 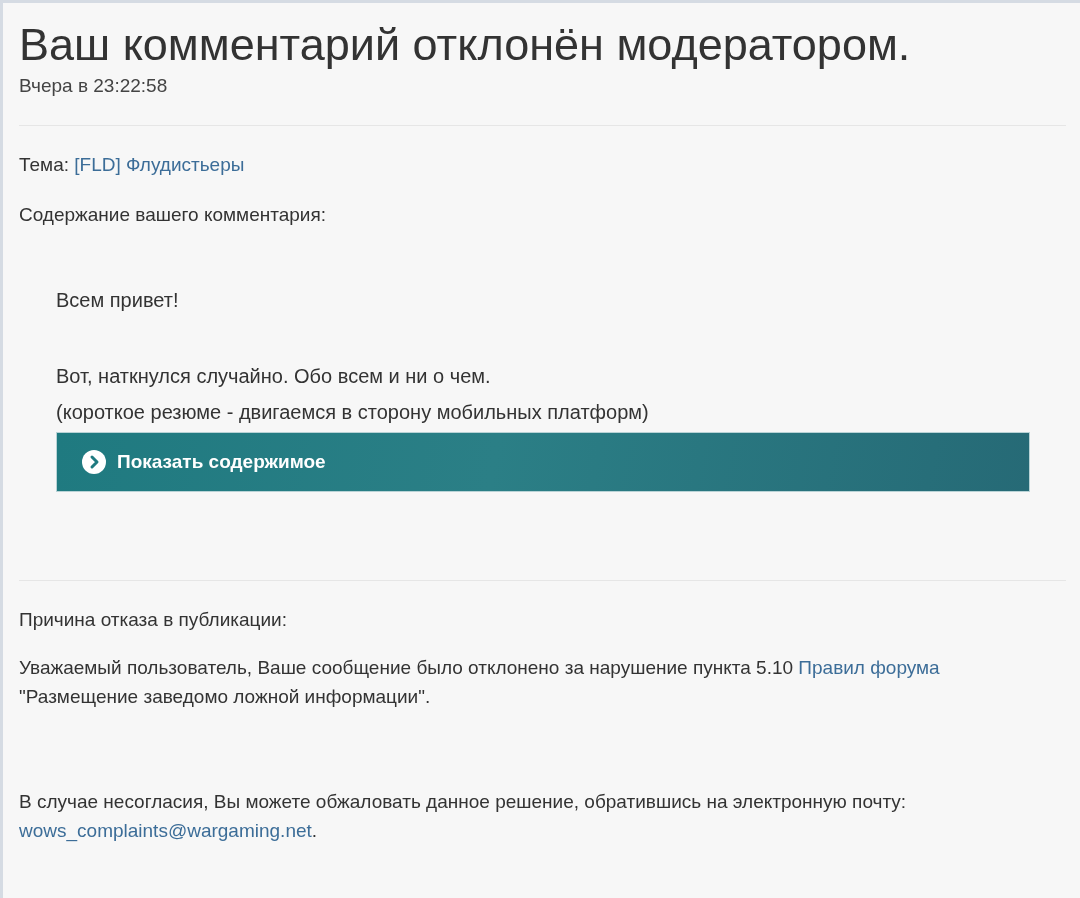 What do you see at coordinates (869, 667) in the screenshot?
I see `rules-link: Правил форума` at bounding box center [869, 667].